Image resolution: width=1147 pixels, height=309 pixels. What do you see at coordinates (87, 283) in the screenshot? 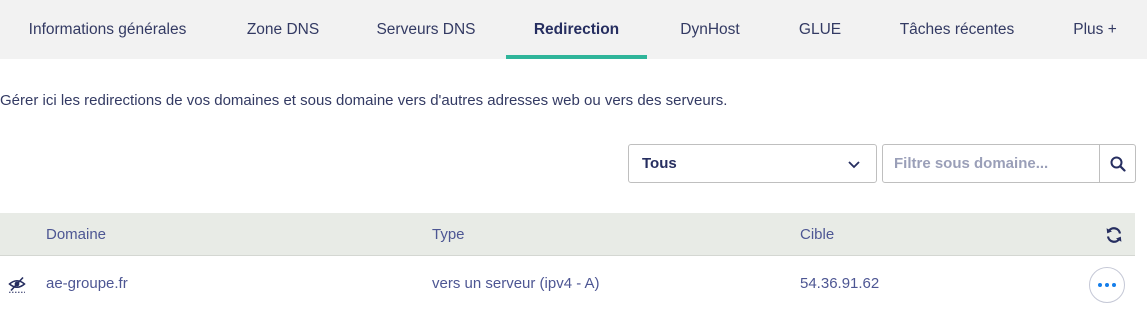
I see `row-domain: ae-groupe.fr` at bounding box center [87, 283].